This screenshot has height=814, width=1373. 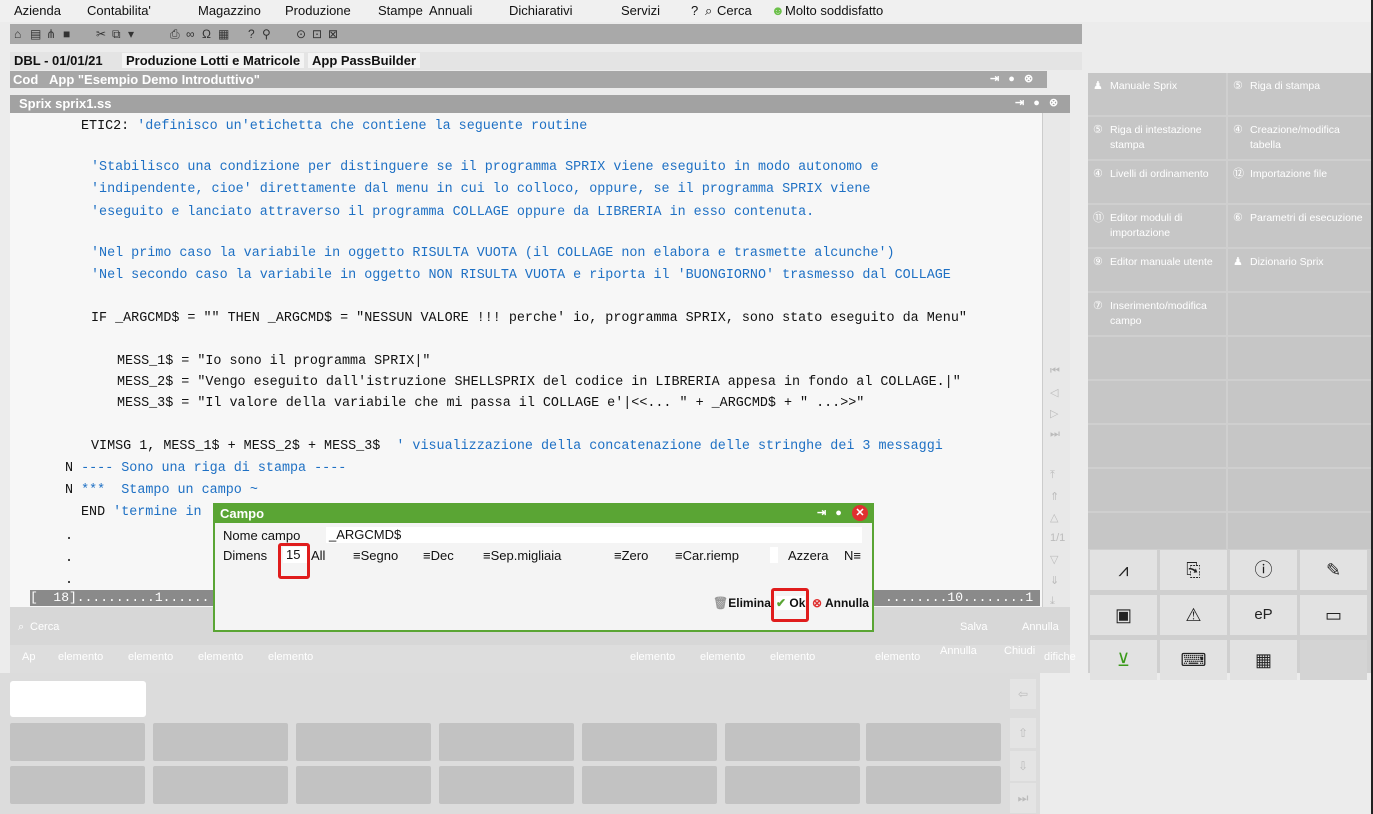 What do you see at coordinates (1023, 733) in the screenshot?
I see `up-icon: ⇧` at bounding box center [1023, 733].